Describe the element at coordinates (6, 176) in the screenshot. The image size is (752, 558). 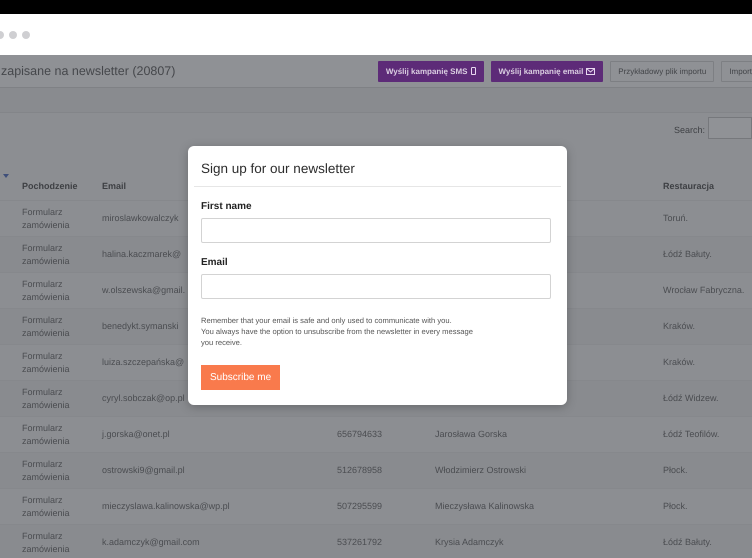
I see `sort-icon` at that location.